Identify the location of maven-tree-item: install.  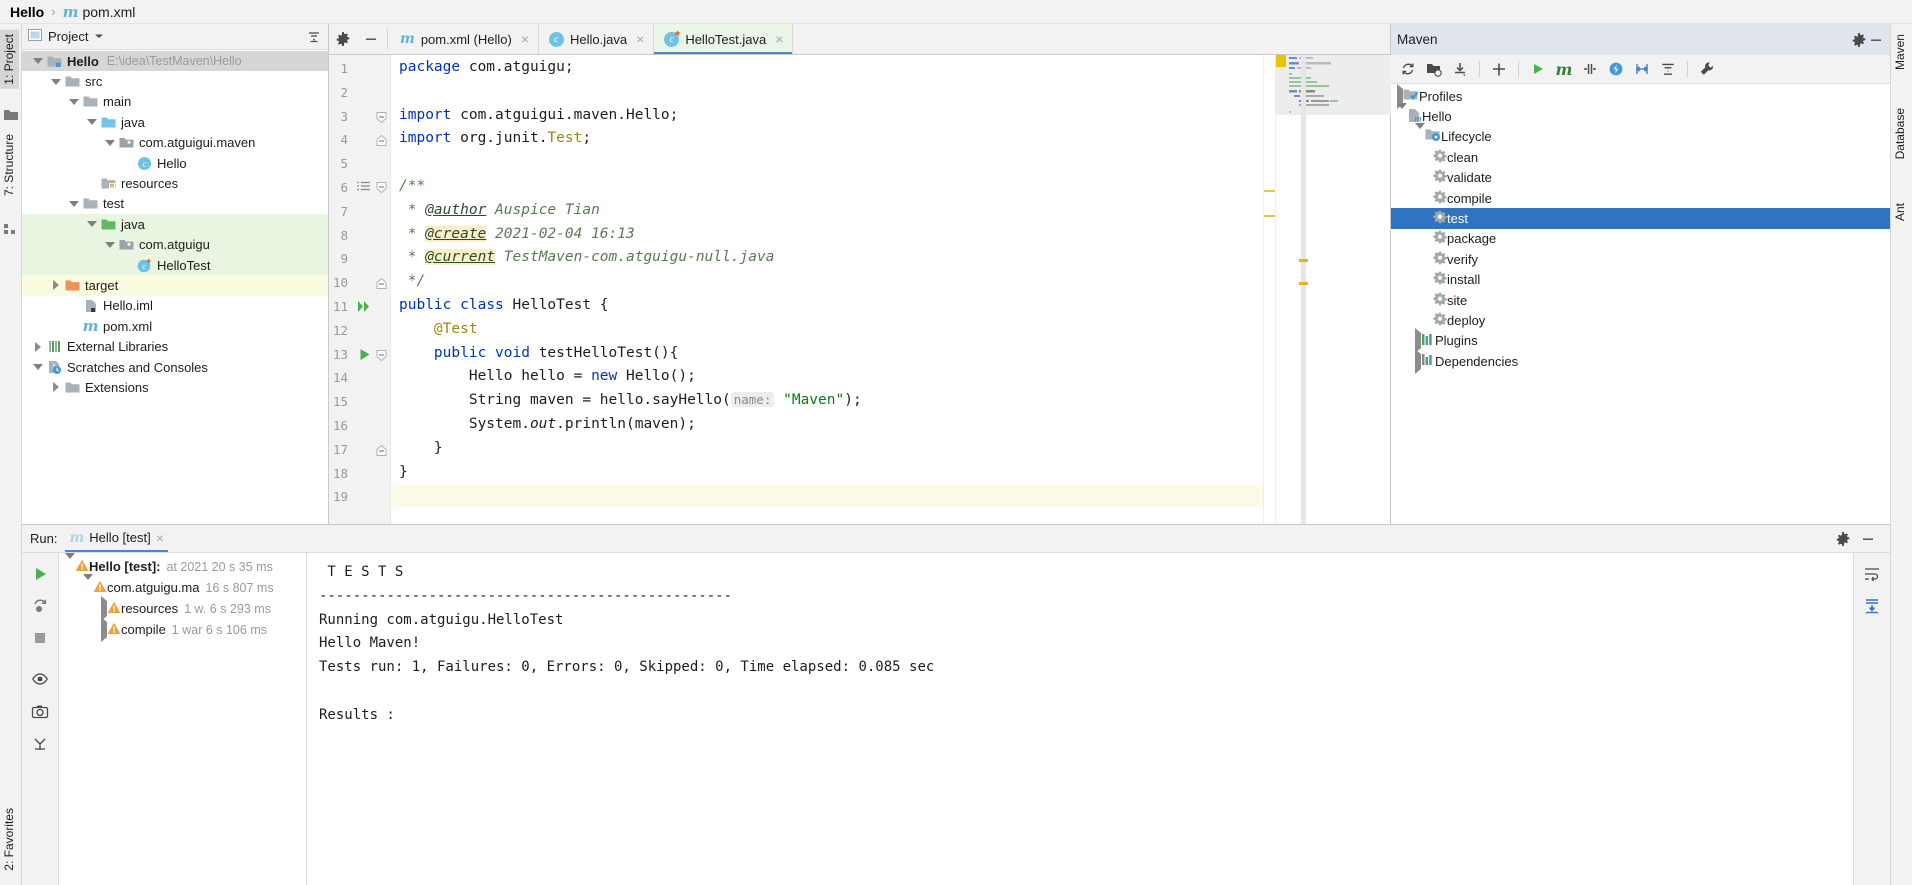
(1640, 280).